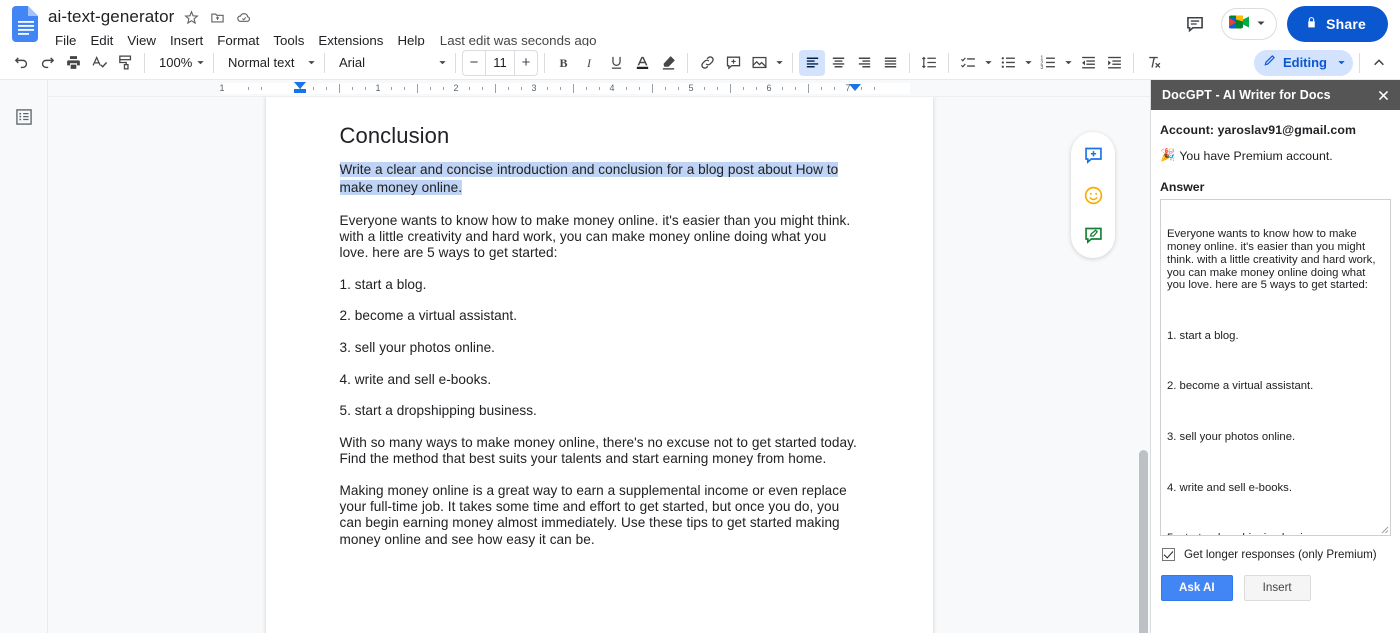 The image size is (1400, 633). What do you see at coordinates (812, 62) in the screenshot?
I see `align-left-icon` at bounding box center [812, 62].